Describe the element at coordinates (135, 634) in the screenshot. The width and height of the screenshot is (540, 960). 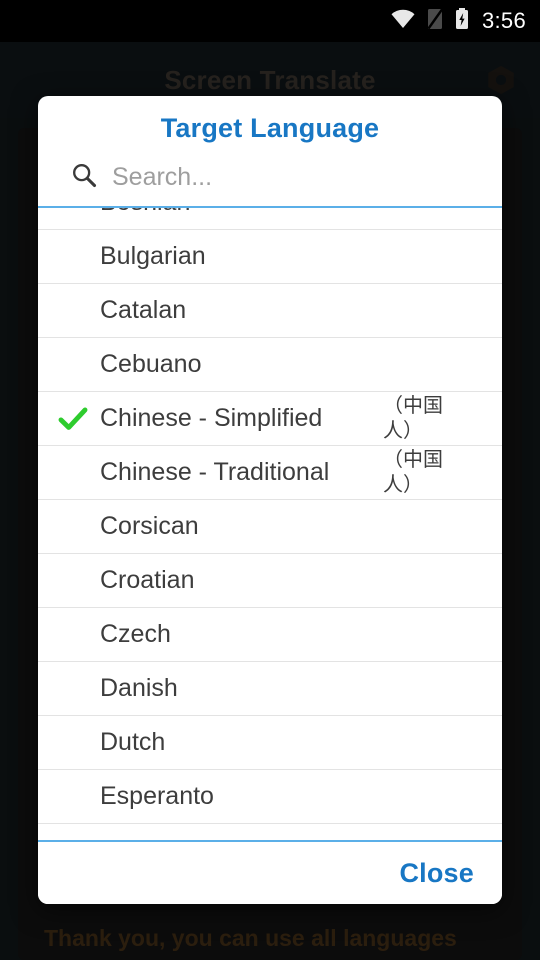
I see `language-name: Czech` at that location.